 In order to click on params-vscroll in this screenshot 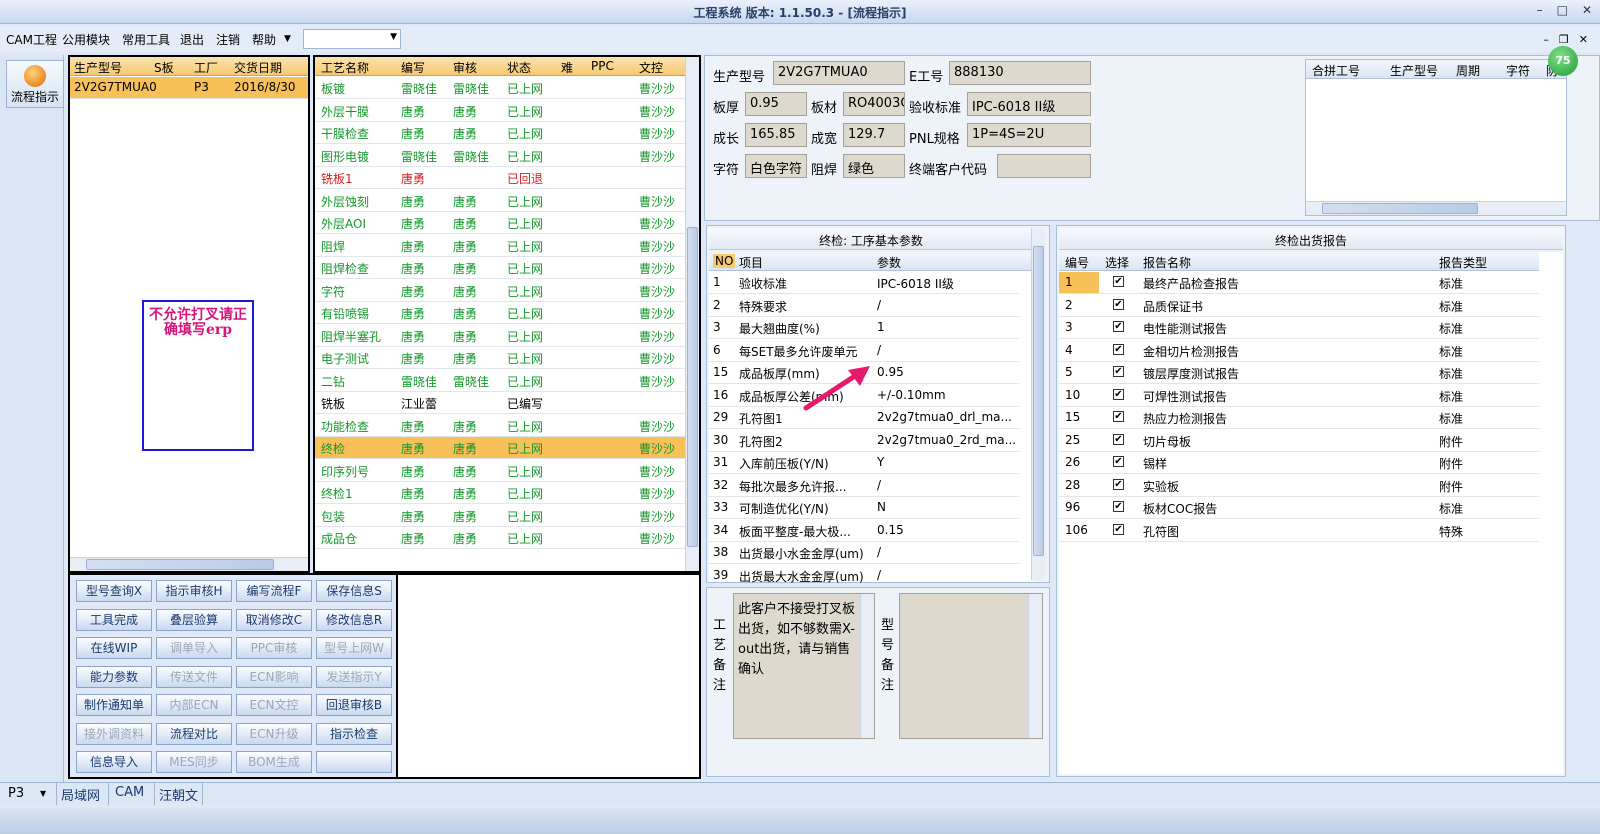, I will do `click(1038, 404)`.